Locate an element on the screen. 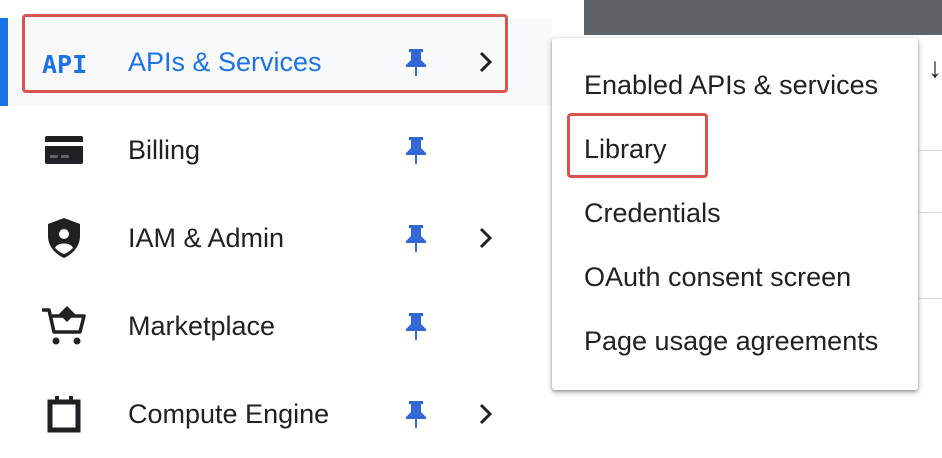  submenu-item-page-usage: Page usage agreements is located at coordinates (735, 342).